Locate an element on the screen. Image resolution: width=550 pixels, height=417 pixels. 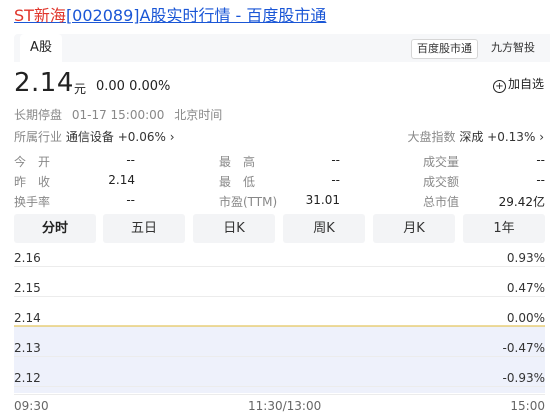
tab-monthly-k: 月K is located at coordinates (414, 228).